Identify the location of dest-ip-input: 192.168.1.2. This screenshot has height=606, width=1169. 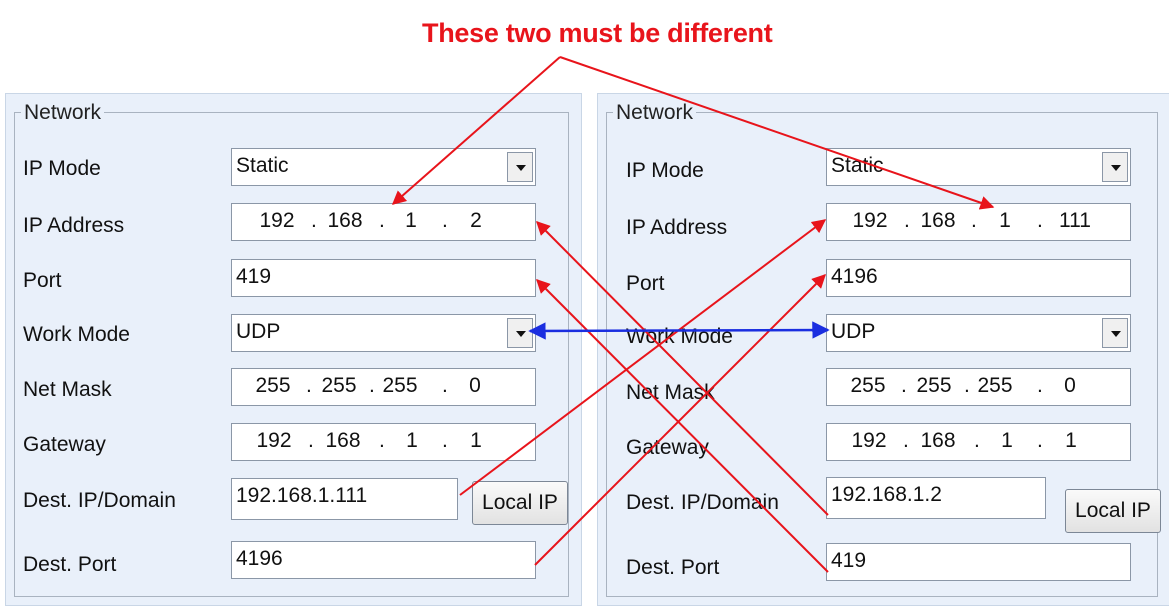
(936, 498).